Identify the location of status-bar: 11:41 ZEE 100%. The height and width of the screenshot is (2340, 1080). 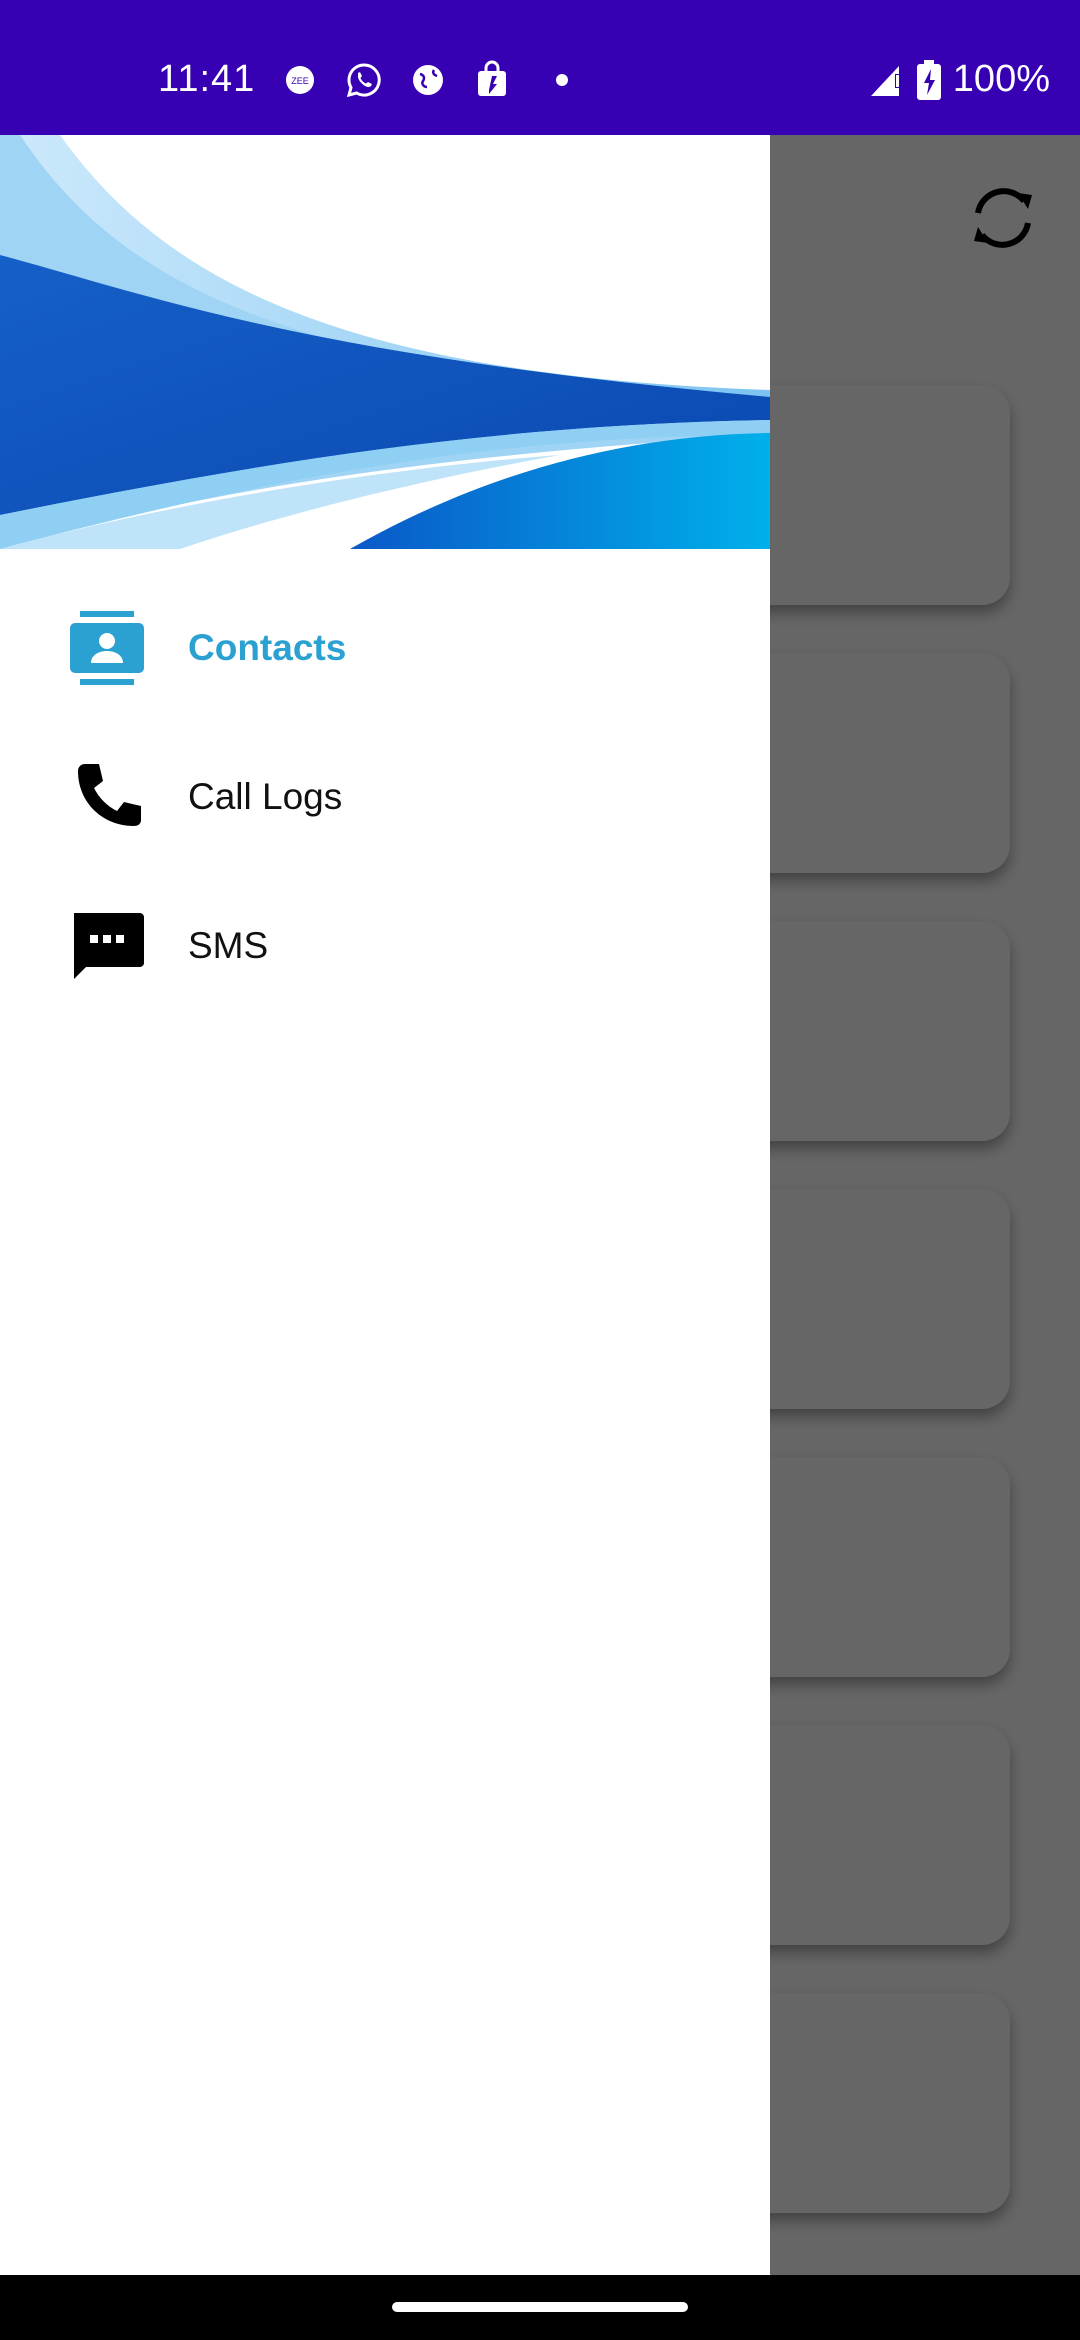
(540, 67).